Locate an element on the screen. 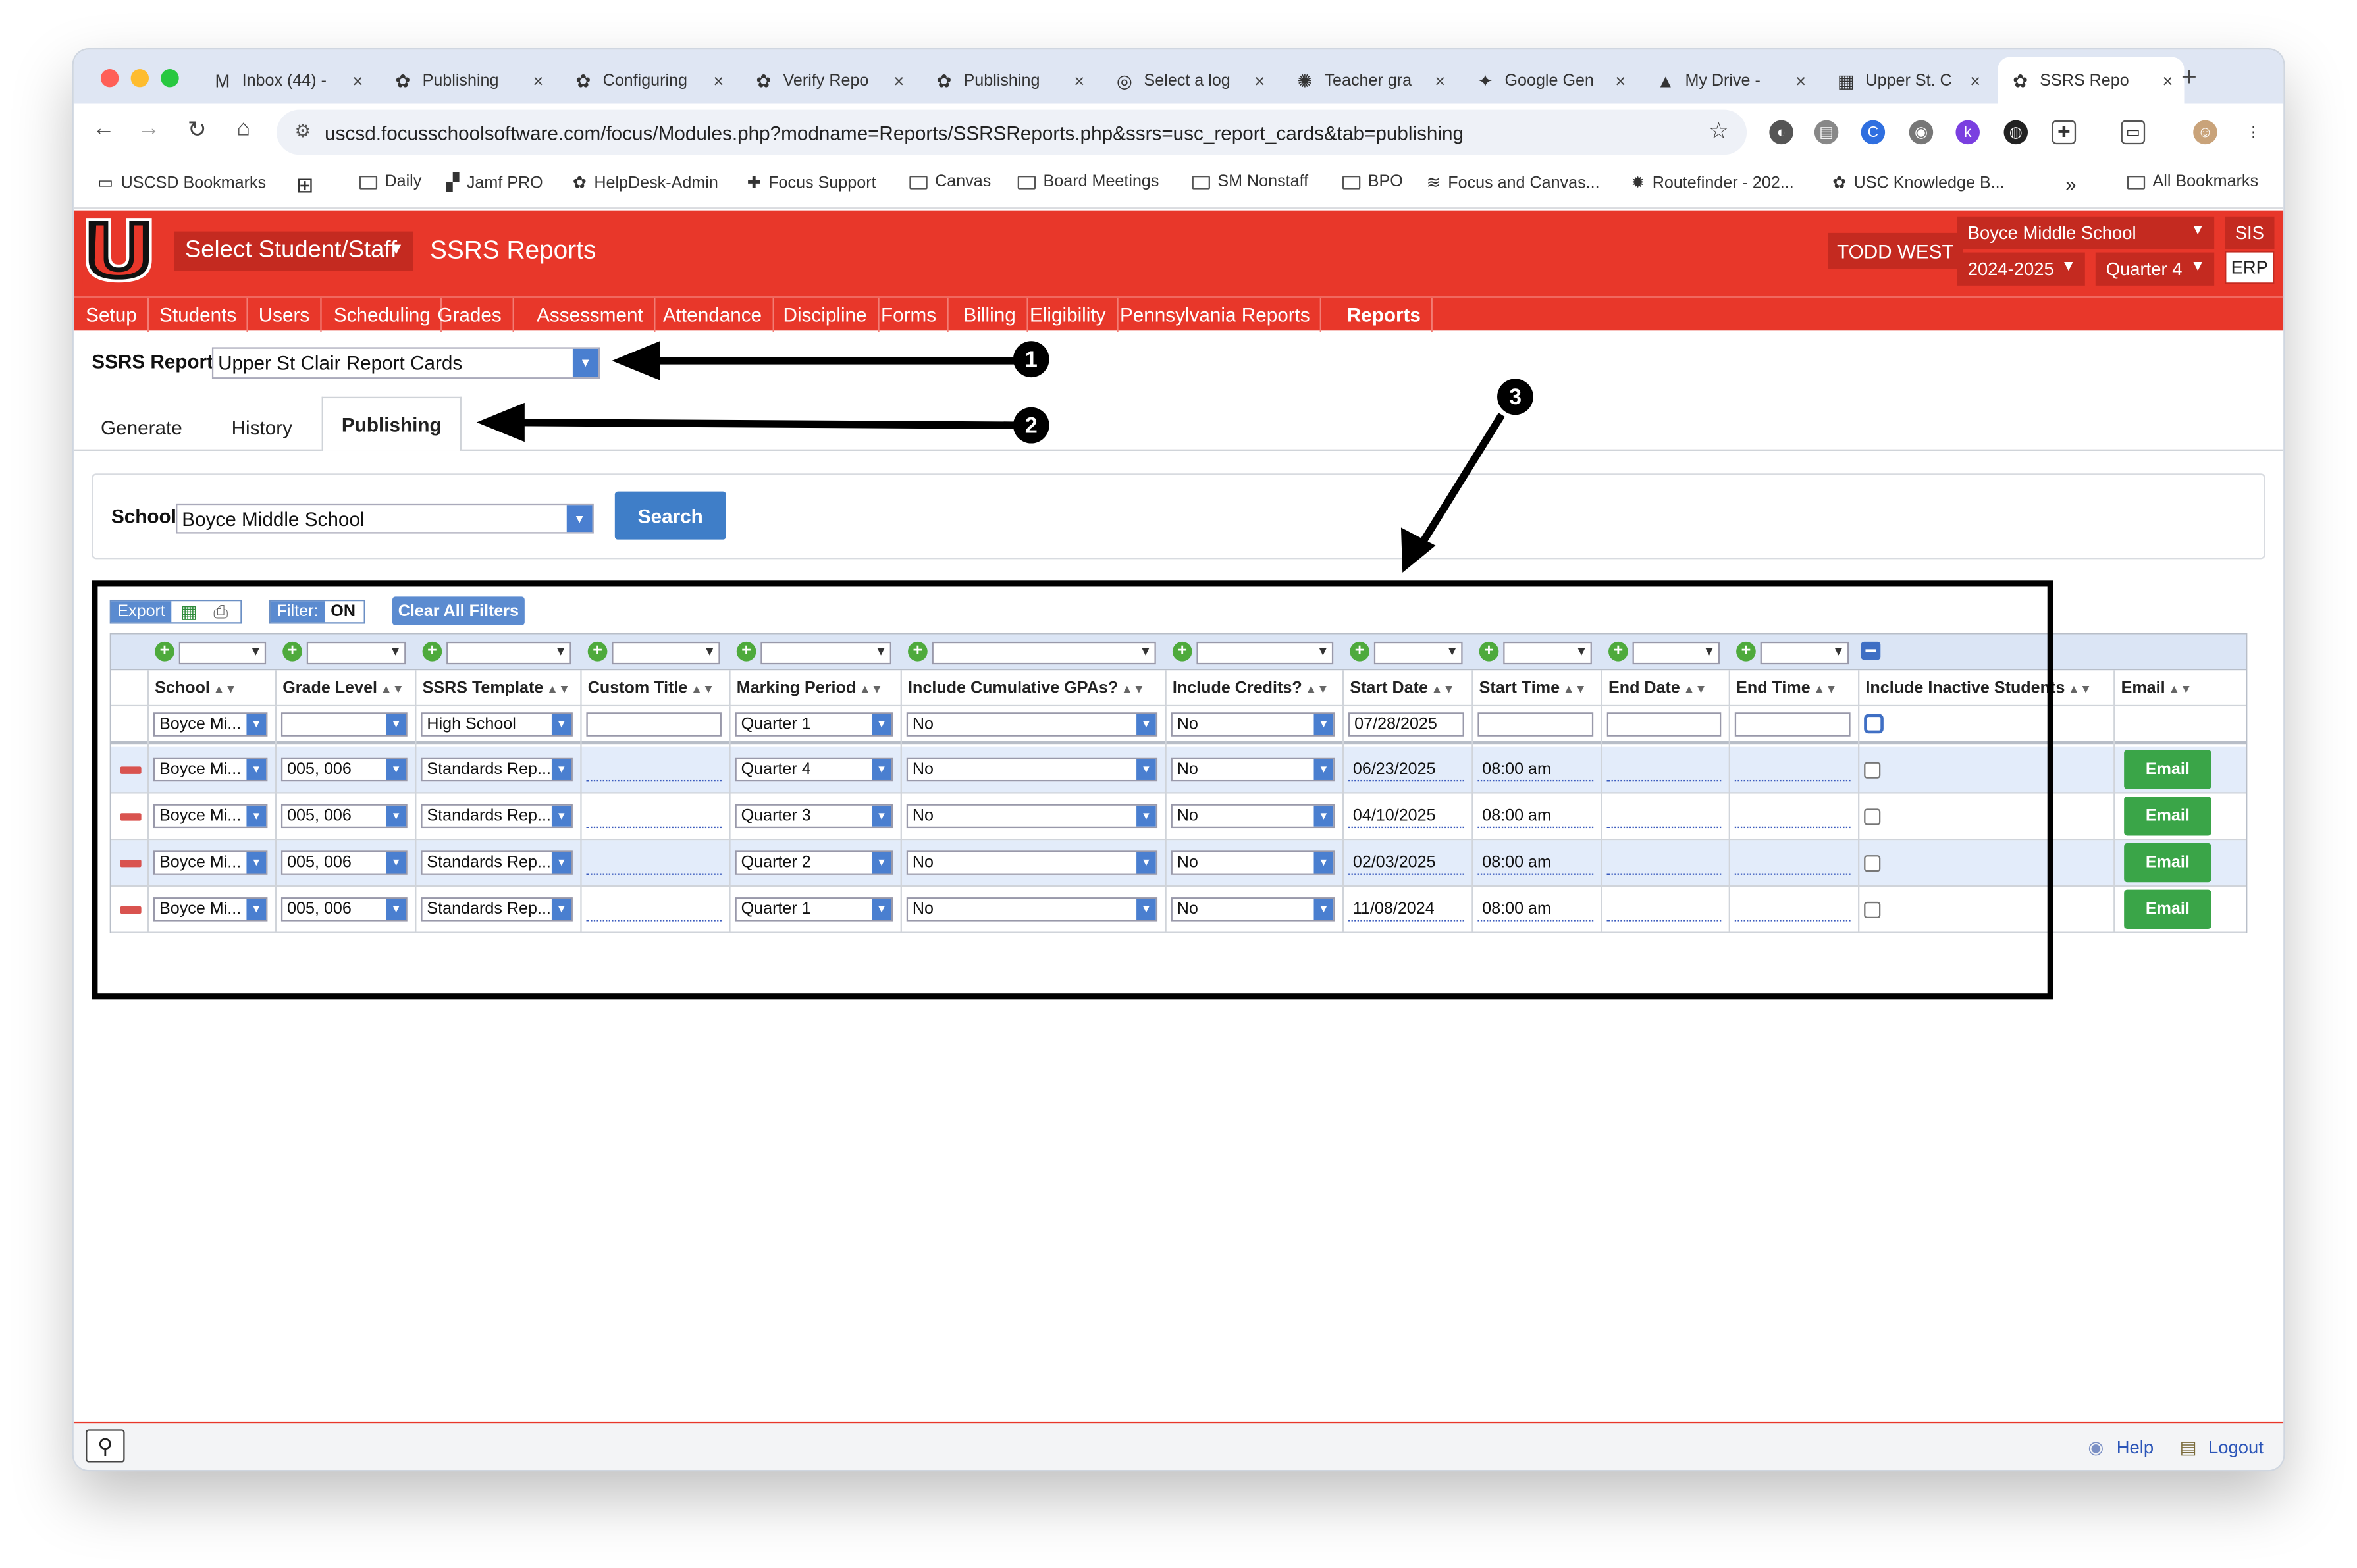 The height and width of the screenshot is (1568, 2357). svg-text: 1 is located at coordinates (1031, 359).